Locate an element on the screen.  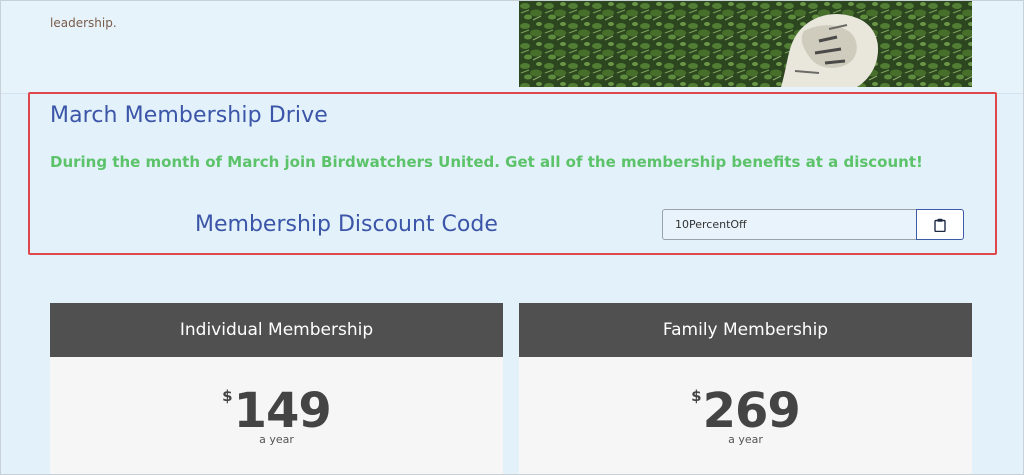
photo-image is located at coordinates (745, 44).